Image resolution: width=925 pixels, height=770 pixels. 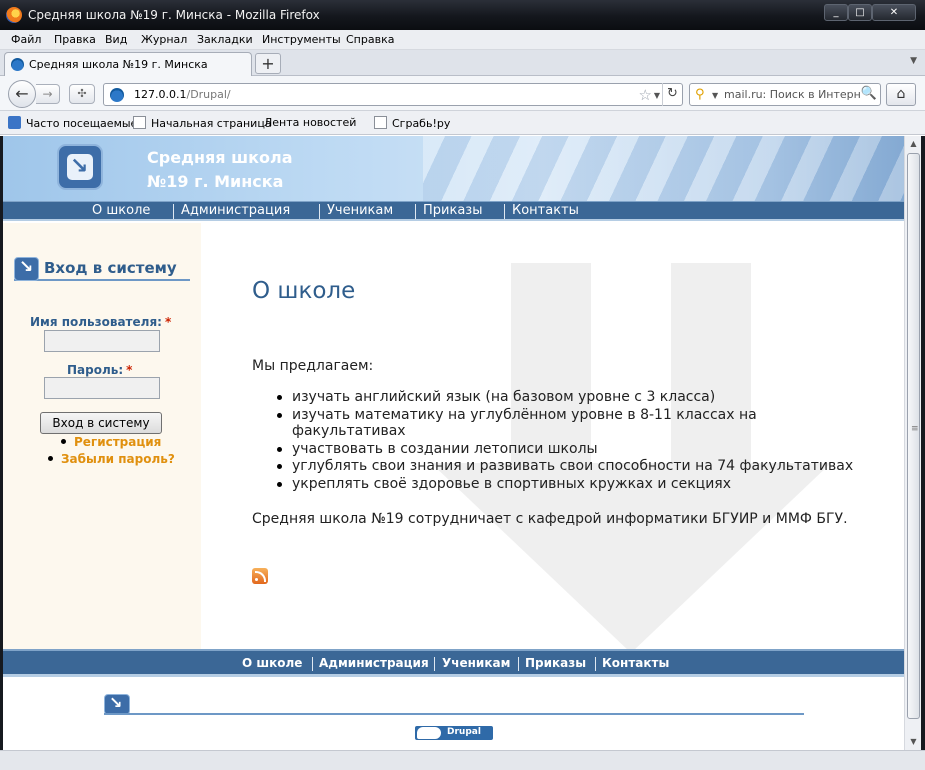 What do you see at coordinates (462, 760) in the screenshot?
I see `status-bar` at bounding box center [462, 760].